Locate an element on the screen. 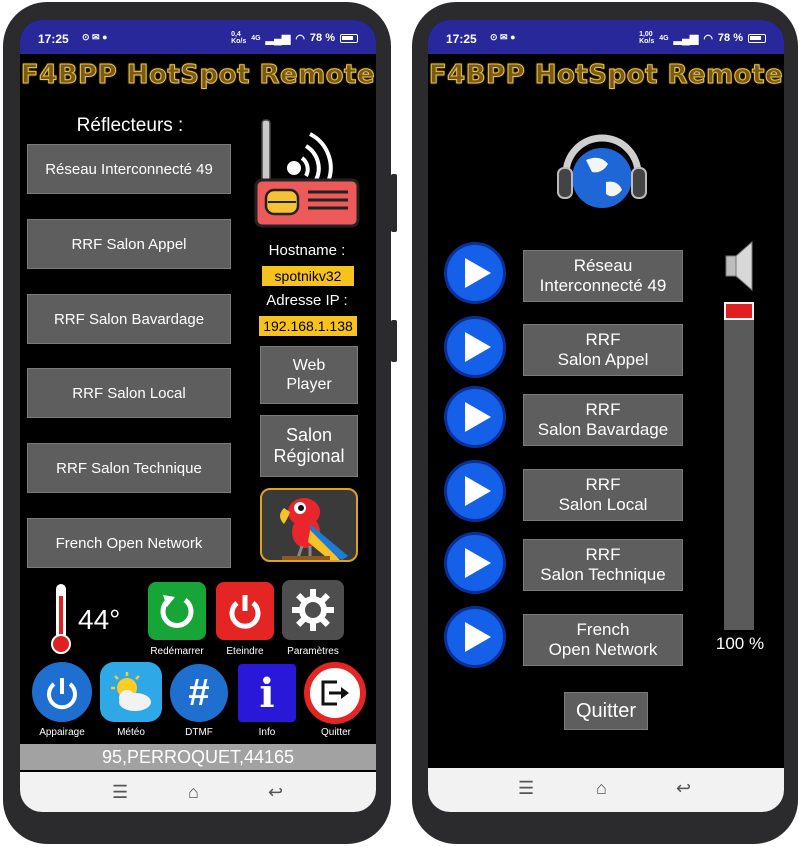  station-button-salon-local: RRF Salon Local is located at coordinates (603, 495).